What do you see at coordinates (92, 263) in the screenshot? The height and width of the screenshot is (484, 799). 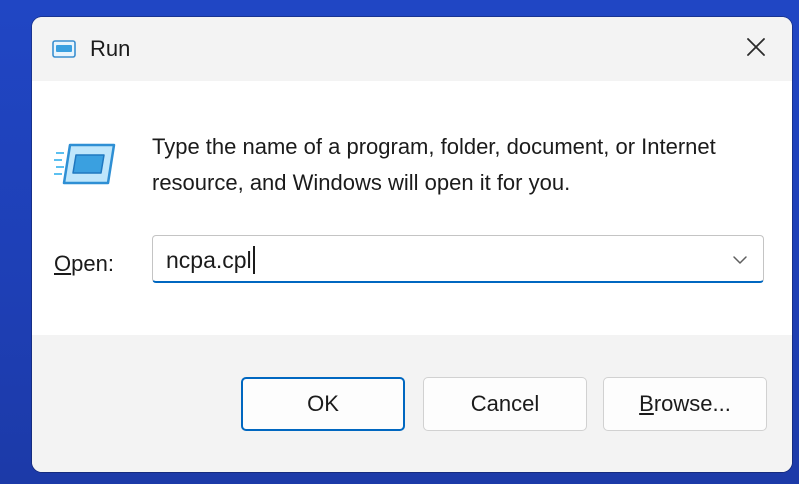 I see `open-label-text: pen:` at bounding box center [92, 263].